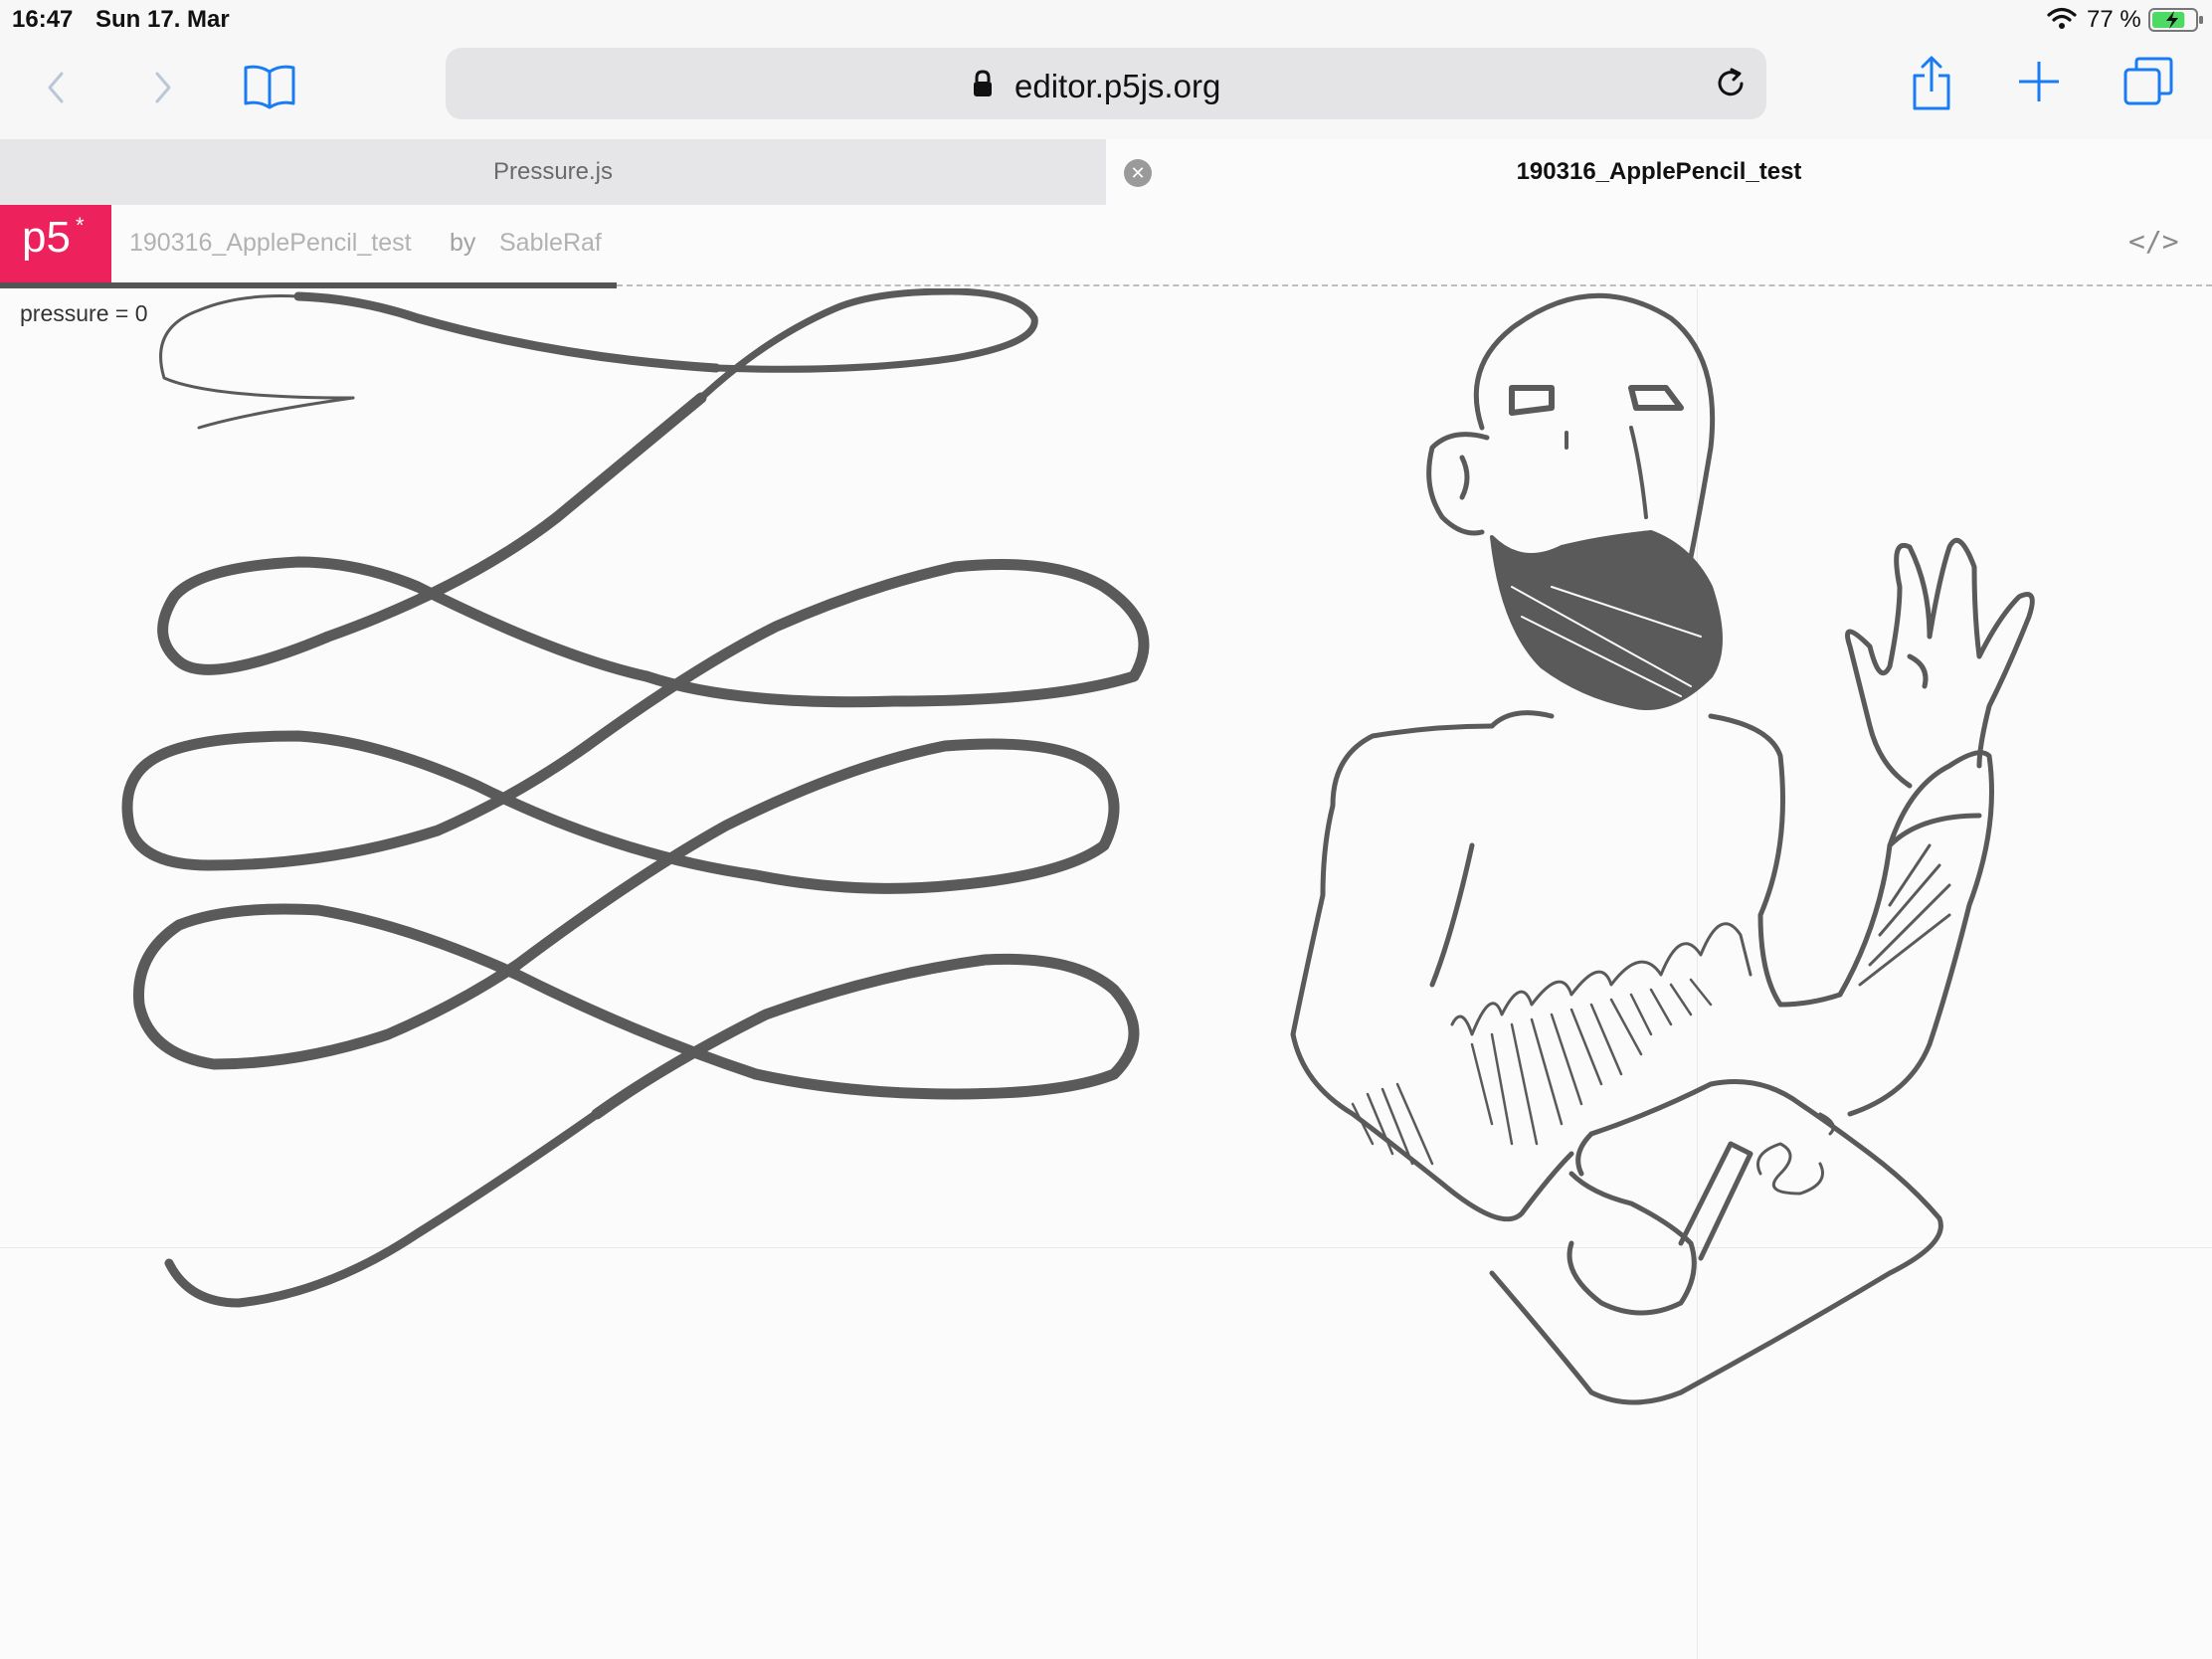  Describe the element at coordinates (163, 87) in the screenshot. I see `forward-icon` at that location.